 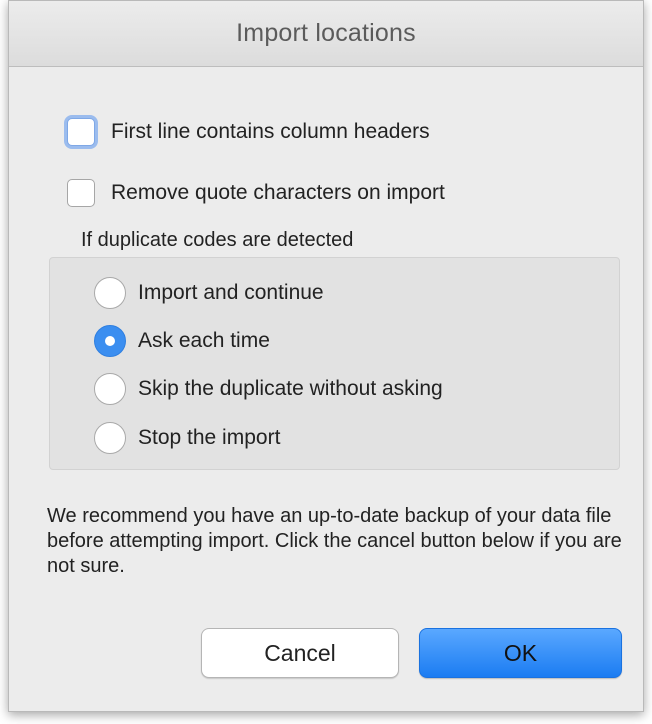 I want to click on radio-button-selected, so click(x=110, y=341).